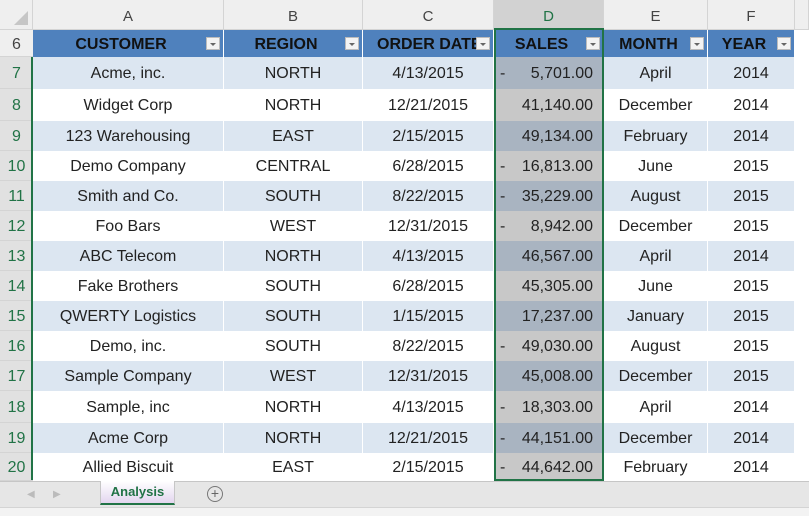 Image resolution: width=809 pixels, height=516 pixels. I want to click on row-header: 16, so click(16, 346).